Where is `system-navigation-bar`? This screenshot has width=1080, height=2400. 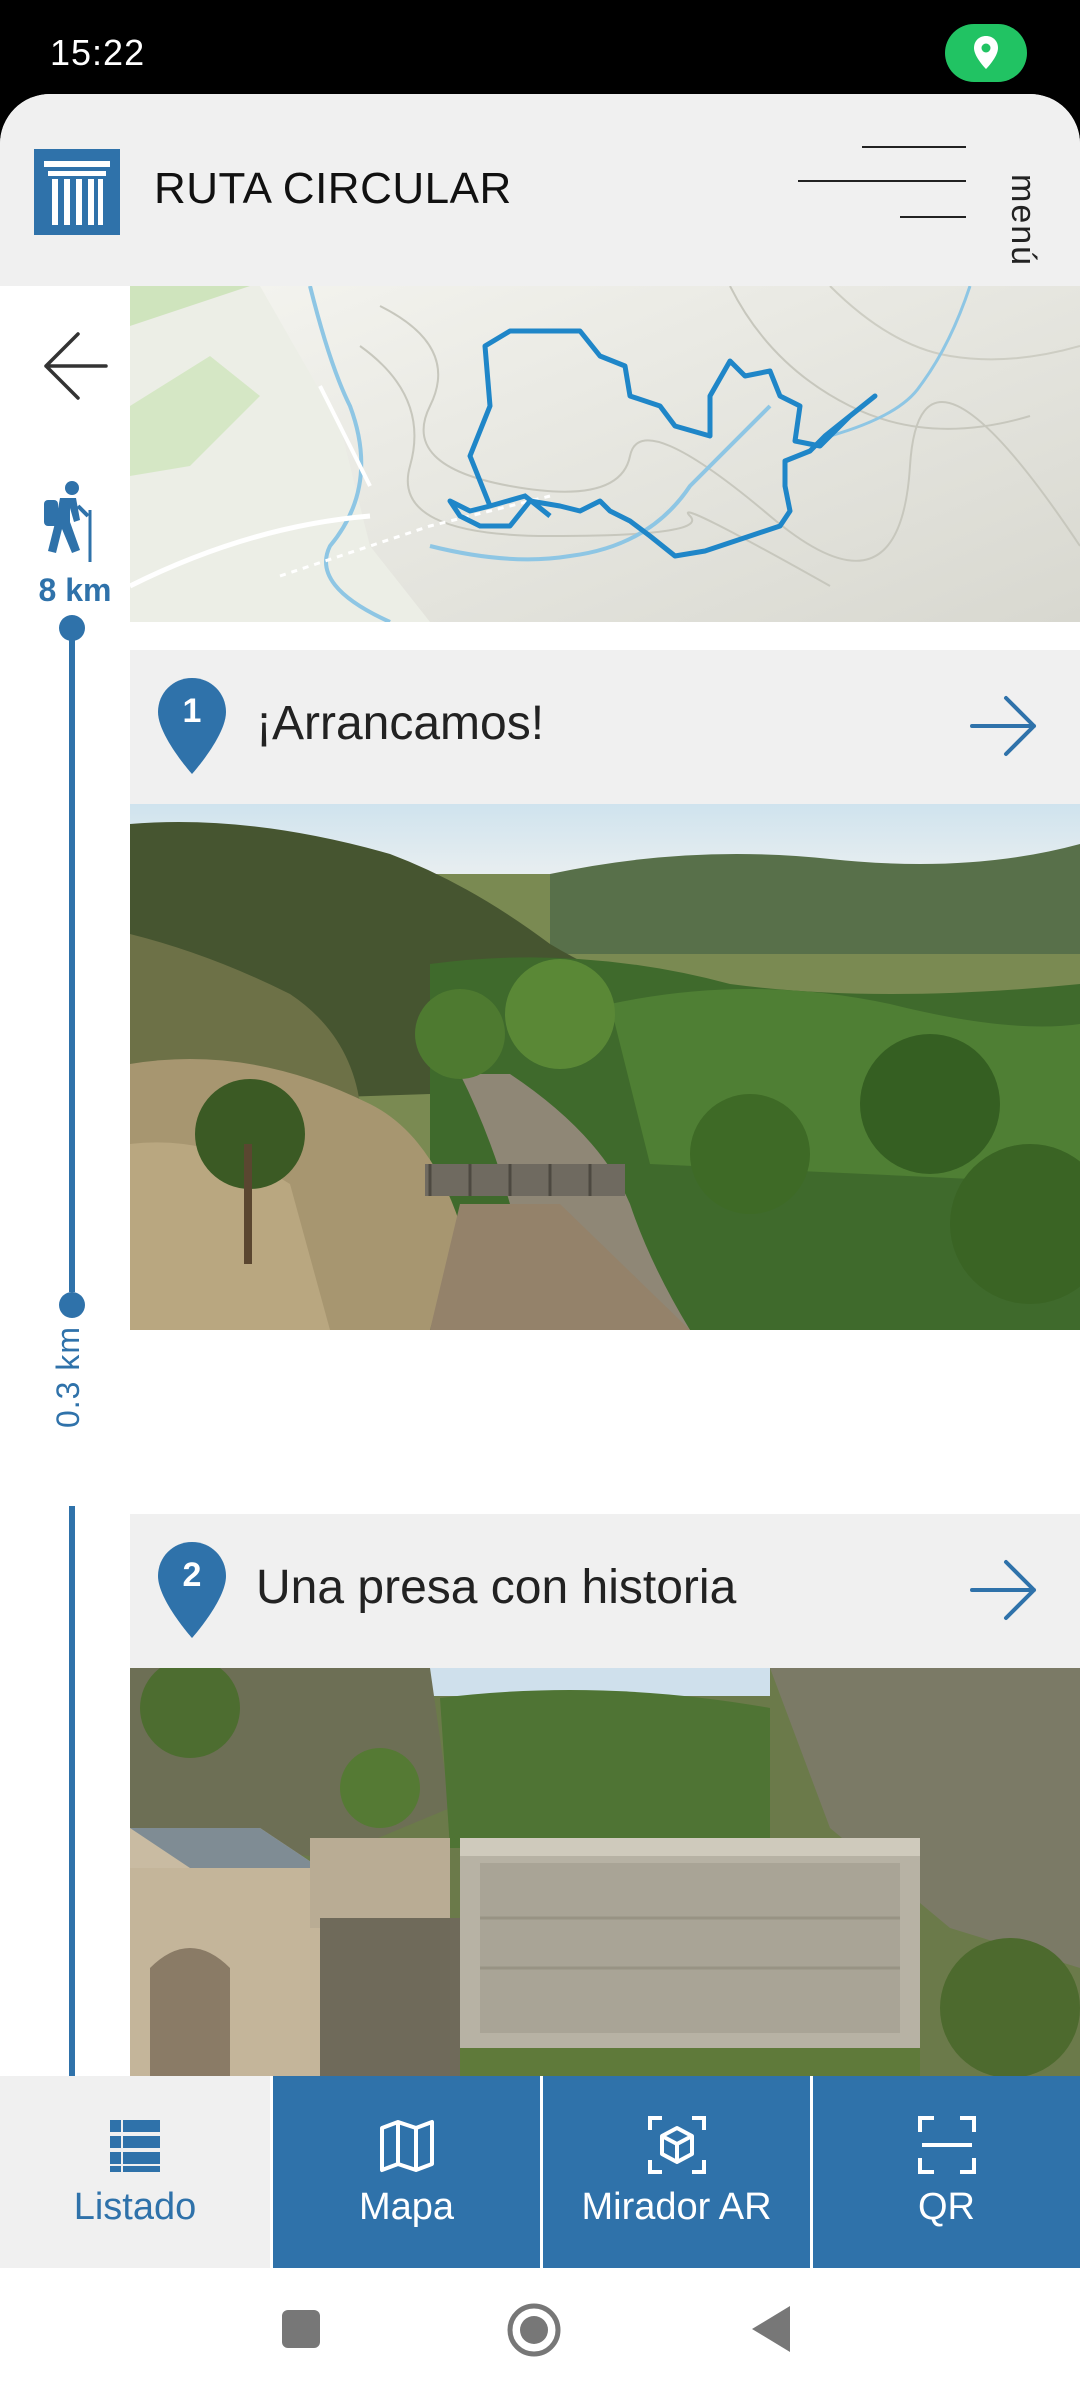
system-navigation-bar is located at coordinates (540, 2334).